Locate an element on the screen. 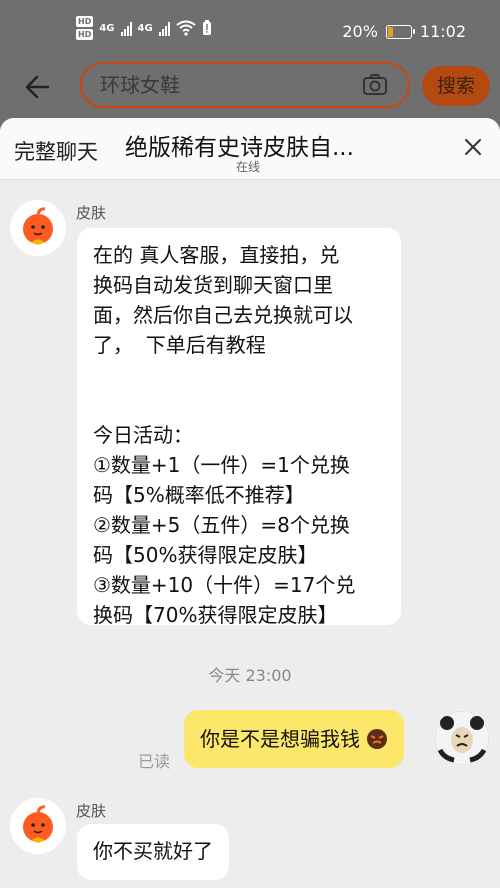 The height and width of the screenshot is (888, 500). signal-bars-2-icon is located at coordinates (164, 28).